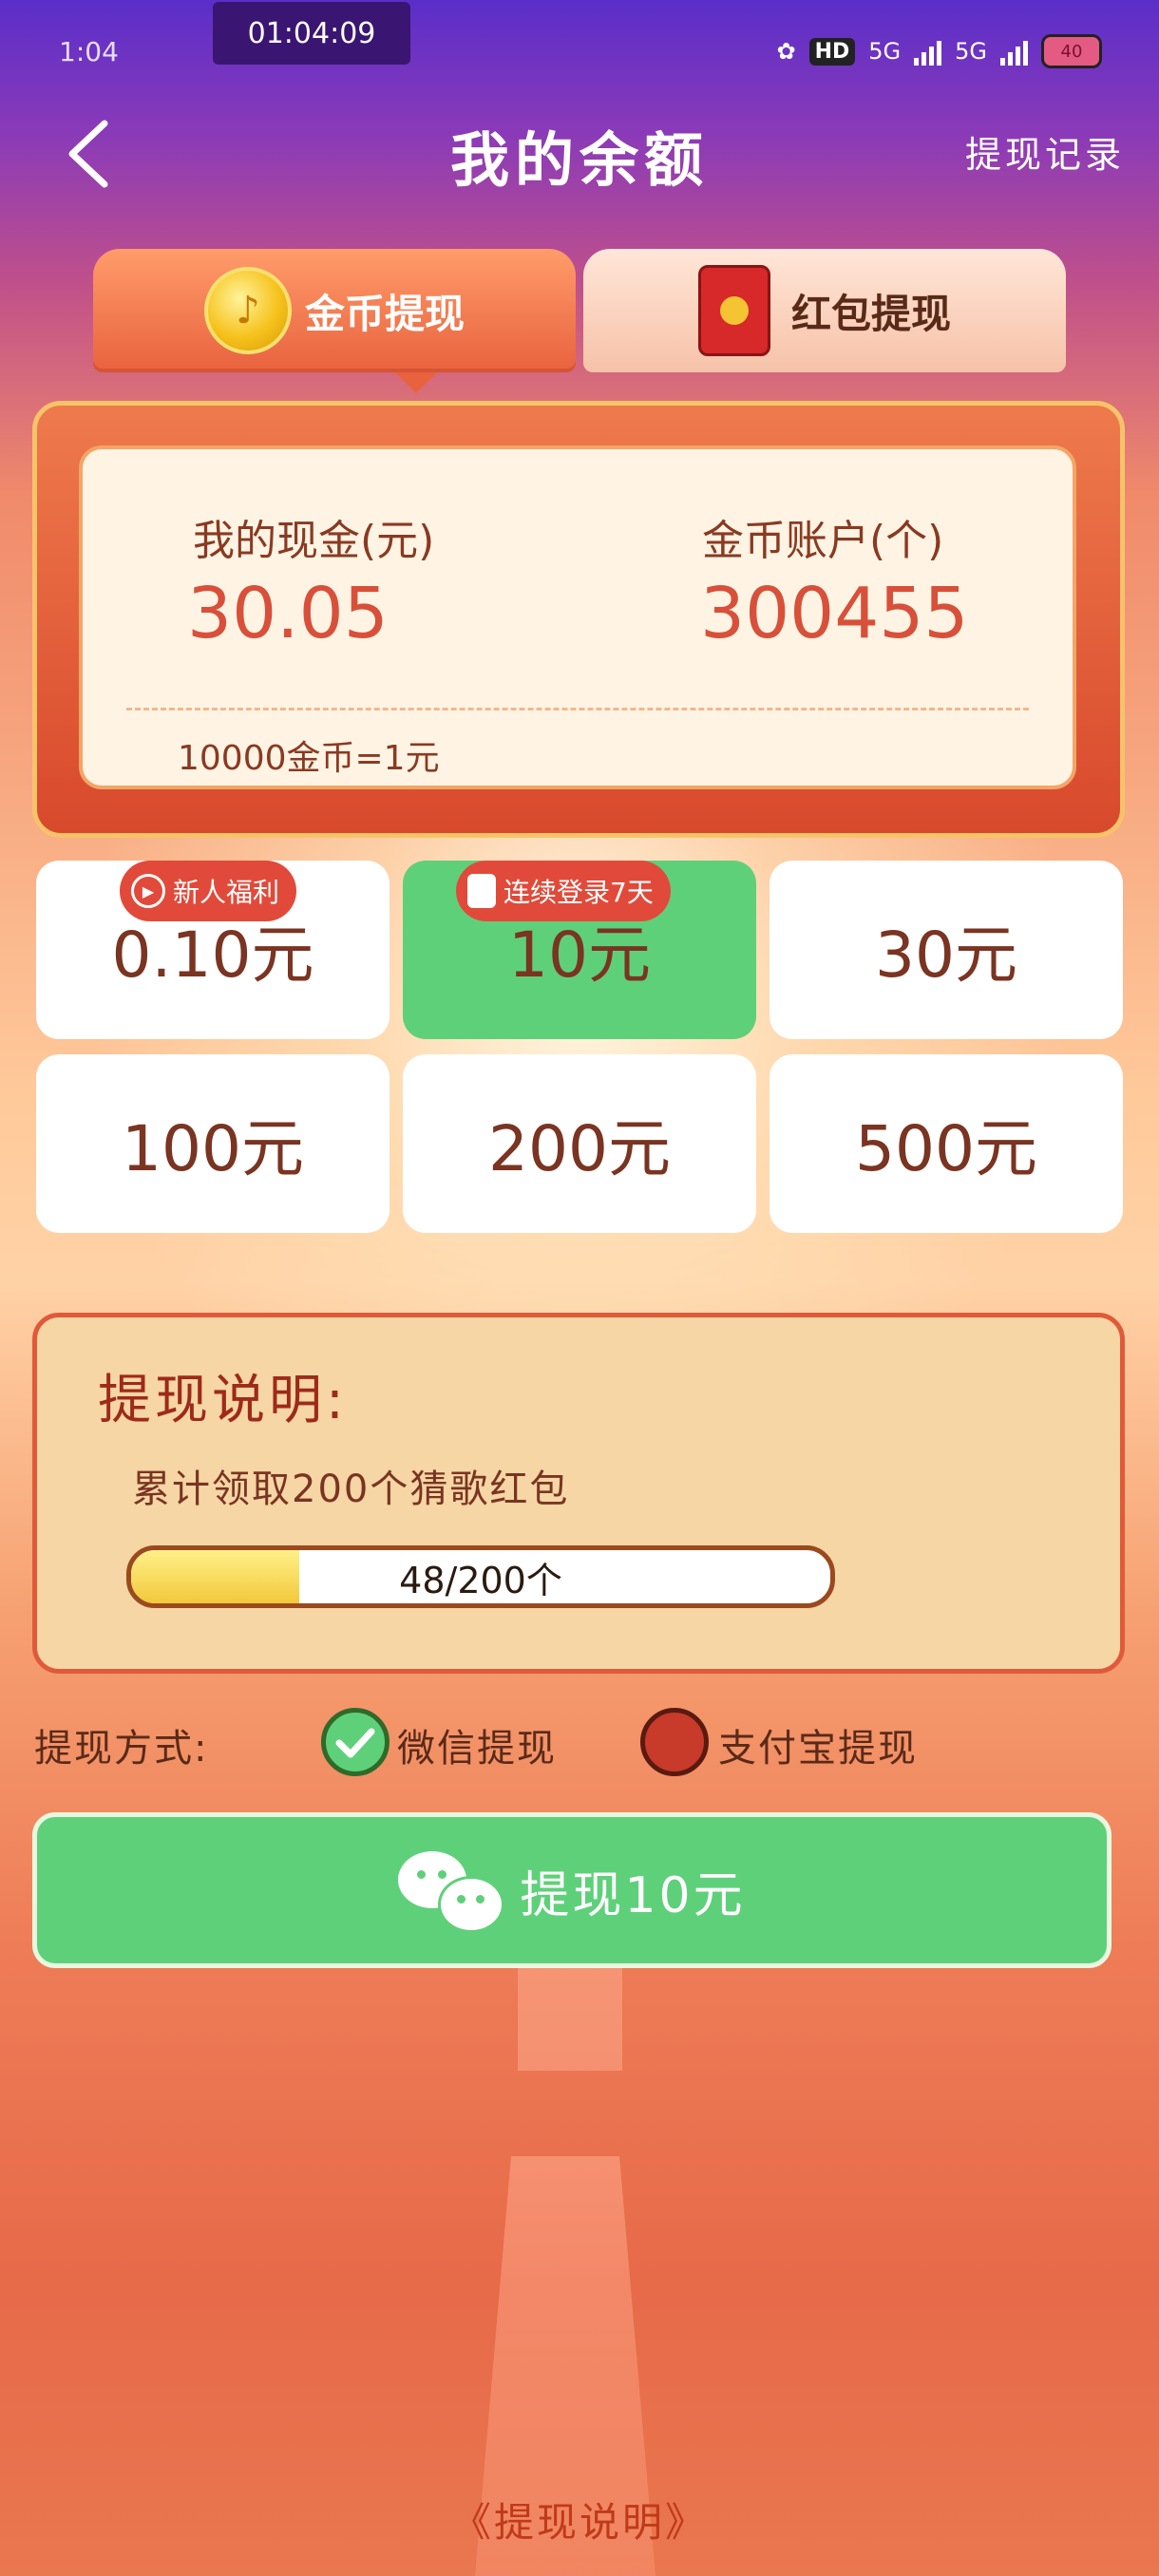  I want to click on amount-option: 30元, so click(946, 950).